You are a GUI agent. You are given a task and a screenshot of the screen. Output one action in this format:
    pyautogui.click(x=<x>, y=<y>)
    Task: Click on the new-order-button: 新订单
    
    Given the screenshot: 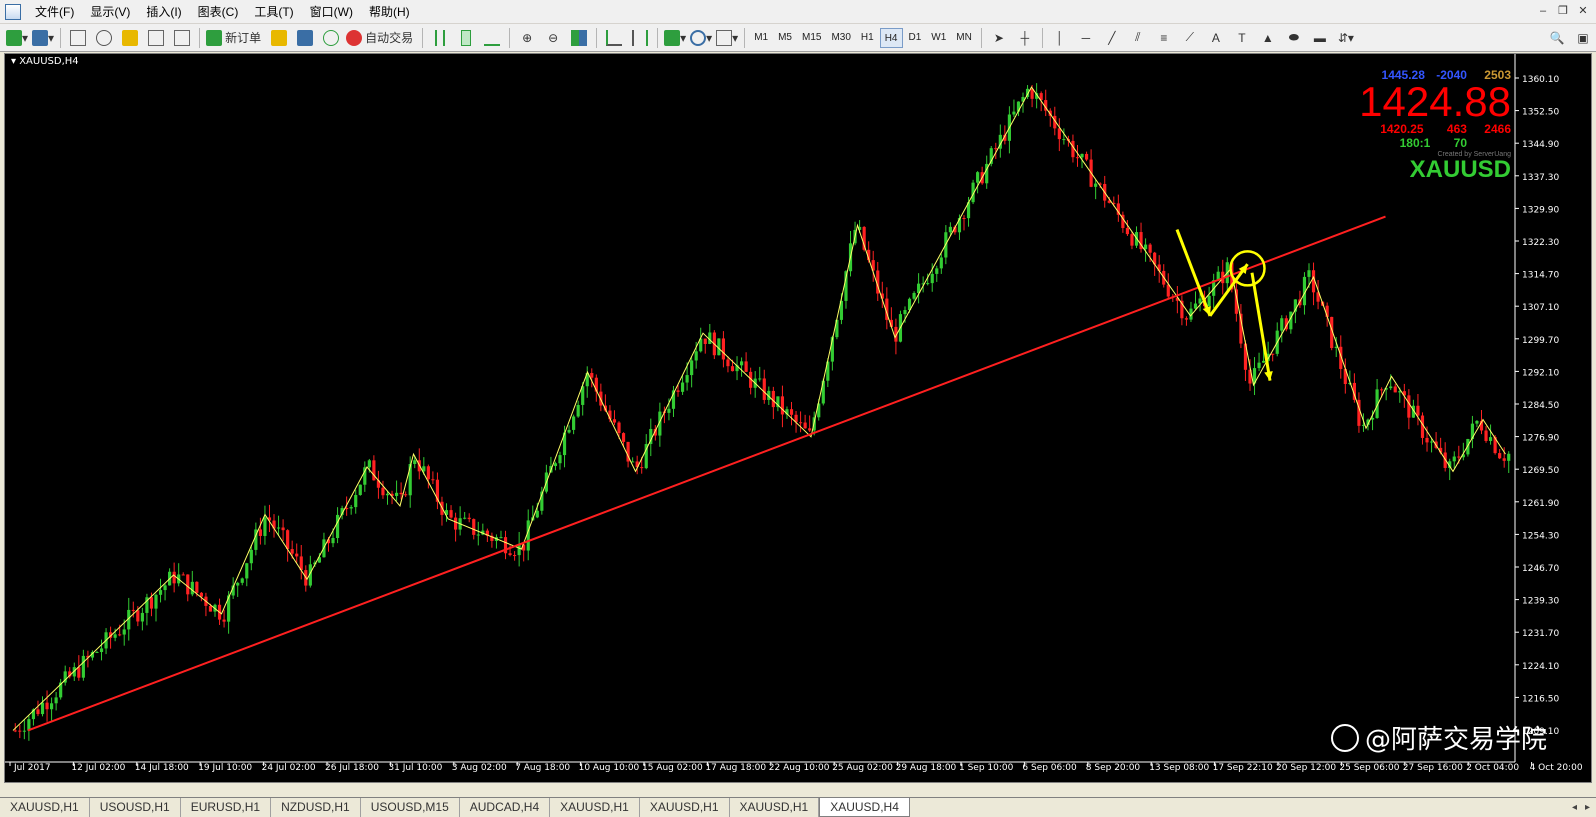 What is the action you would take?
    pyautogui.click(x=235, y=38)
    